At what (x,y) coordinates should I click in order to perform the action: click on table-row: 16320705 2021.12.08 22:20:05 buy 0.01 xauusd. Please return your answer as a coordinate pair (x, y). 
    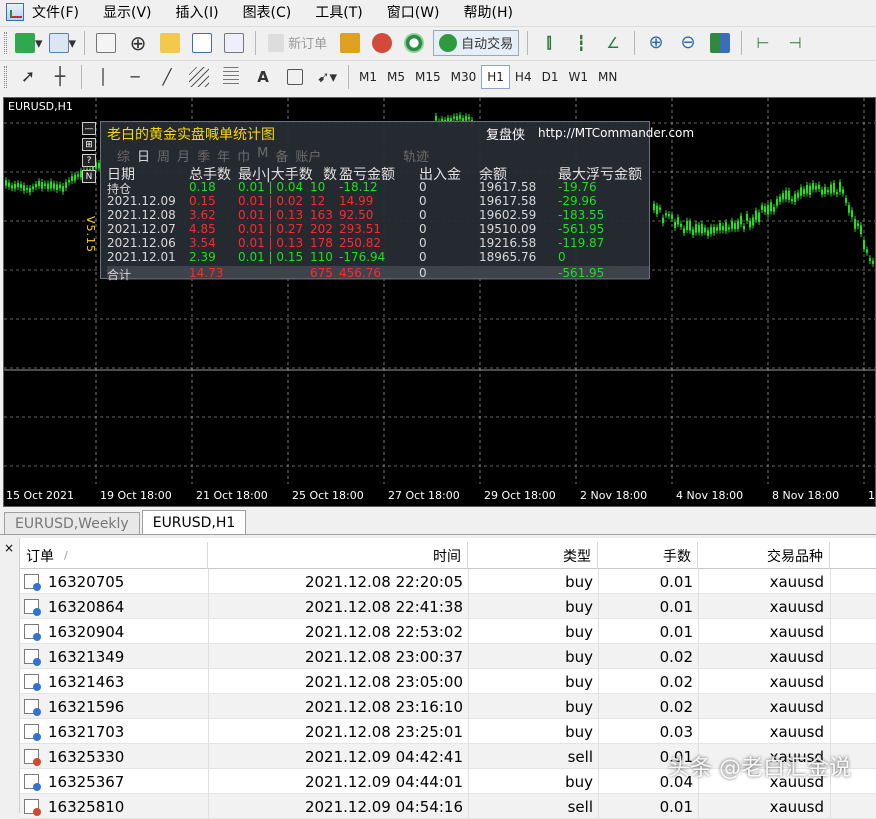
    Looking at the image, I should click on (448, 581).